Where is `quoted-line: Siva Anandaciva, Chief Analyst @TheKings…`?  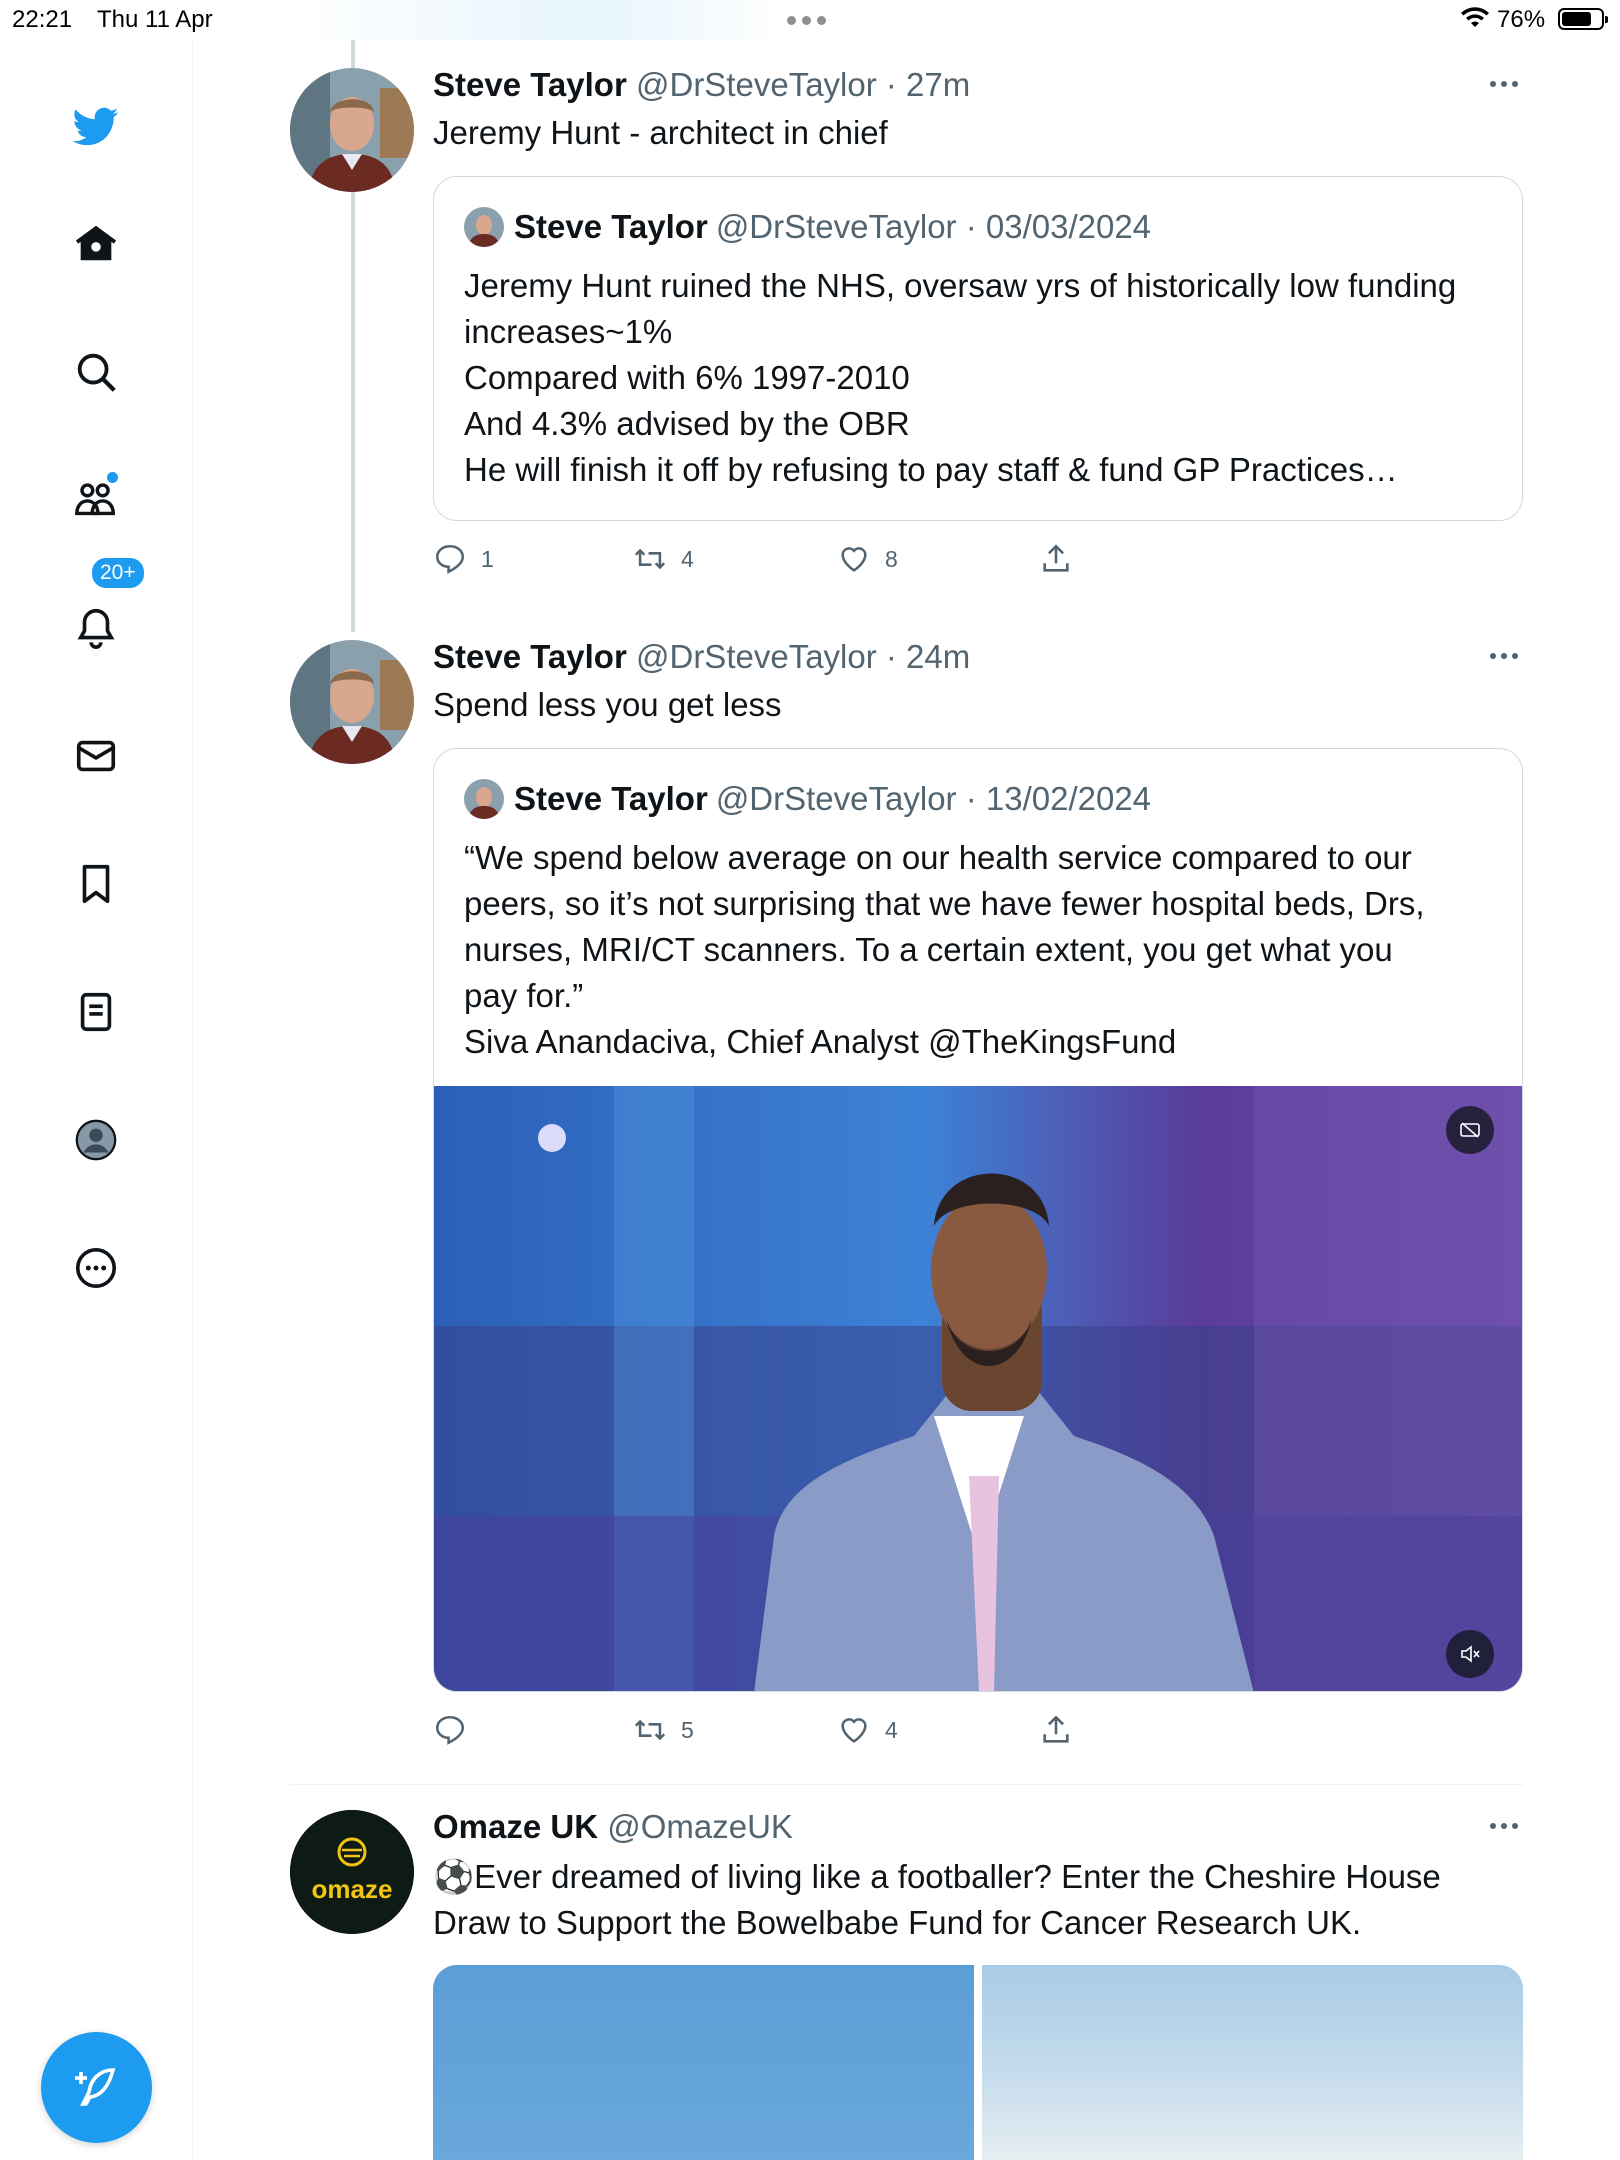 quoted-line: Siva Anandaciva, Chief Analyst @TheKings… is located at coordinates (820, 1041).